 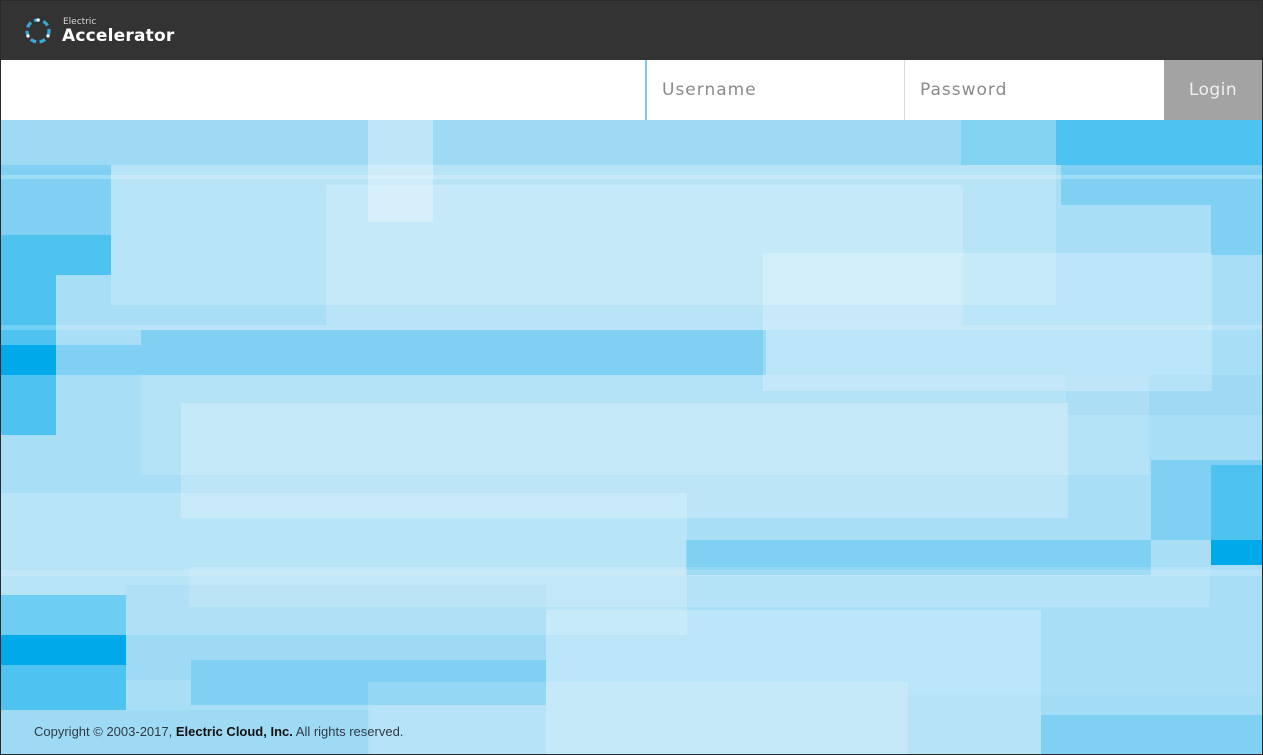 I want to click on login-button: Login, so click(x=1213, y=90).